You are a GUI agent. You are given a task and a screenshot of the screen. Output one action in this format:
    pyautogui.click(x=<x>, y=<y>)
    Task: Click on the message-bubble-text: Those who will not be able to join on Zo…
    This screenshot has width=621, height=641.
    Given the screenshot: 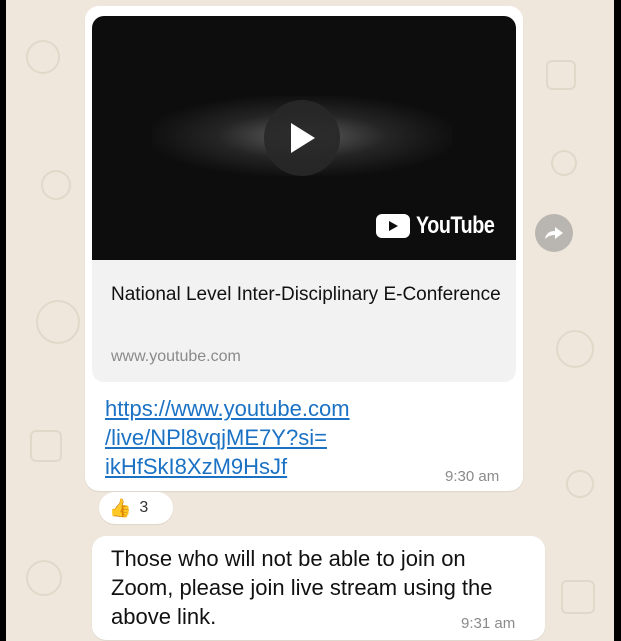 What is the action you would take?
    pyautogui.click(x=318, y=588)
    